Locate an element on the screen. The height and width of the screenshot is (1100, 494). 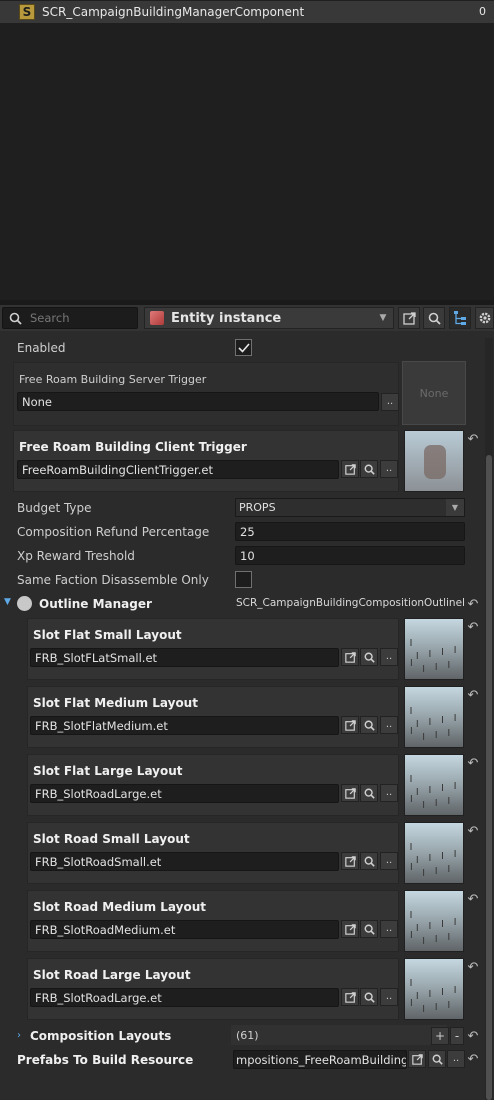
expand-arrow-icon: ▼ is located at coordinates (7, 602).